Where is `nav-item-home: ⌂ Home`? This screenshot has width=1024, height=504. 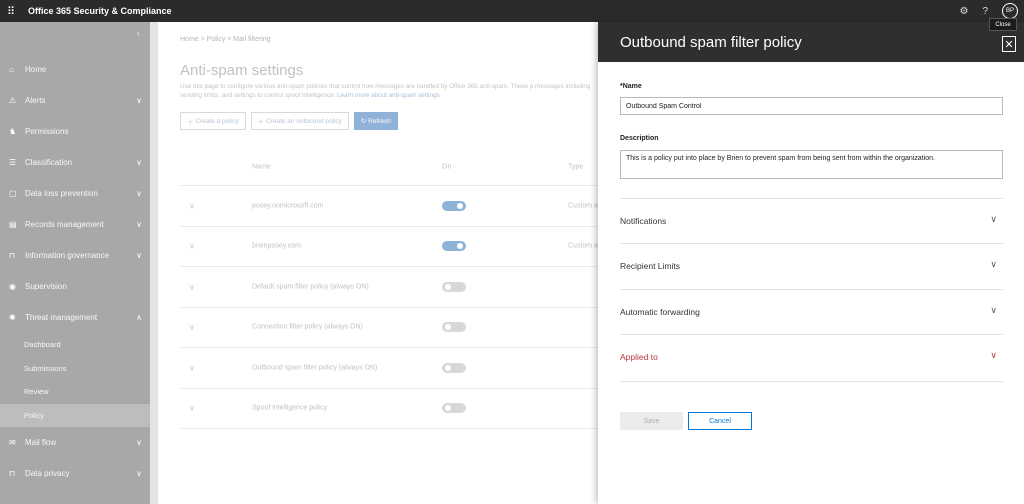 nav-item-home: ⌂ Home is located at coordinates (75, 69).